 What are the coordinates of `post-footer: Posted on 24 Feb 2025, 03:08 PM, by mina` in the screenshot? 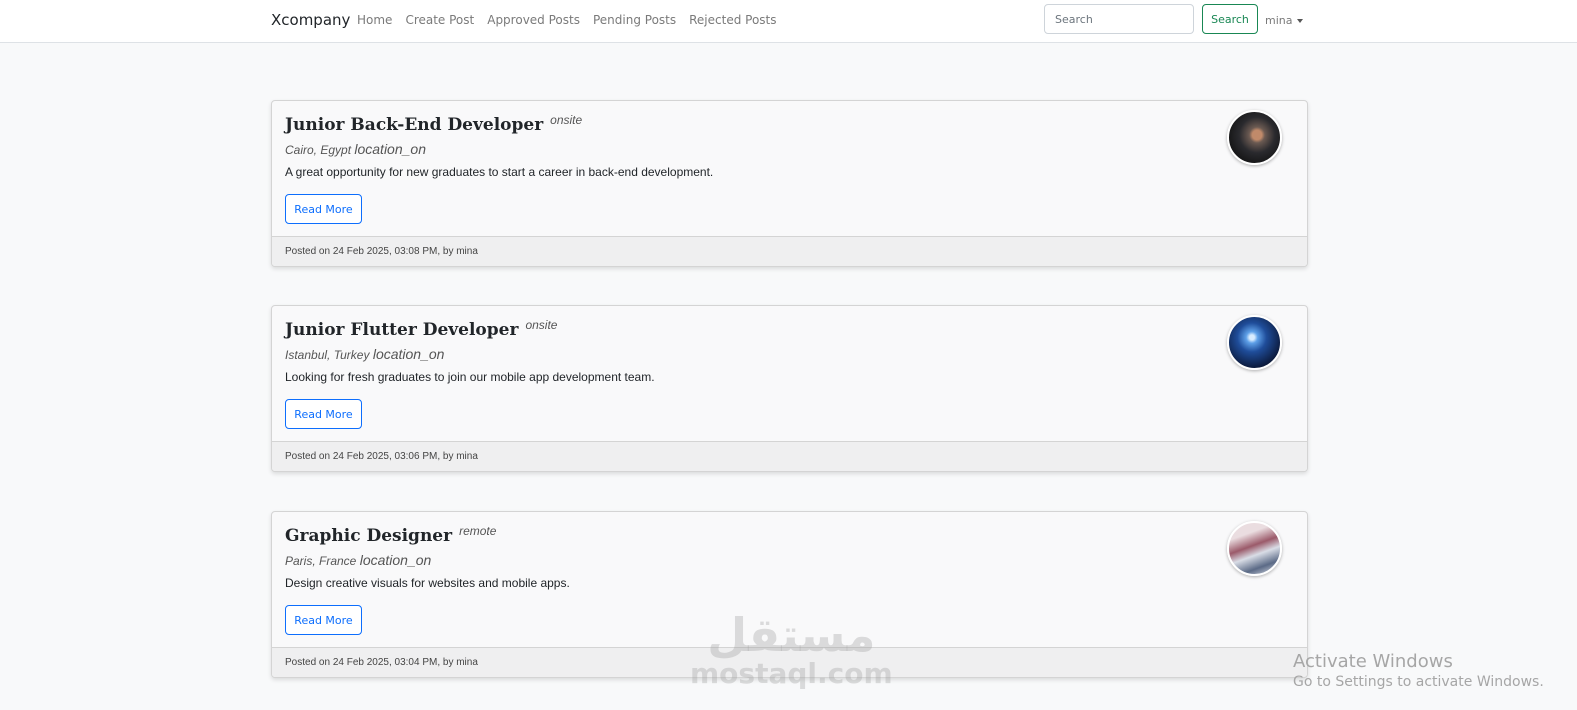 It's located at (789, 251).